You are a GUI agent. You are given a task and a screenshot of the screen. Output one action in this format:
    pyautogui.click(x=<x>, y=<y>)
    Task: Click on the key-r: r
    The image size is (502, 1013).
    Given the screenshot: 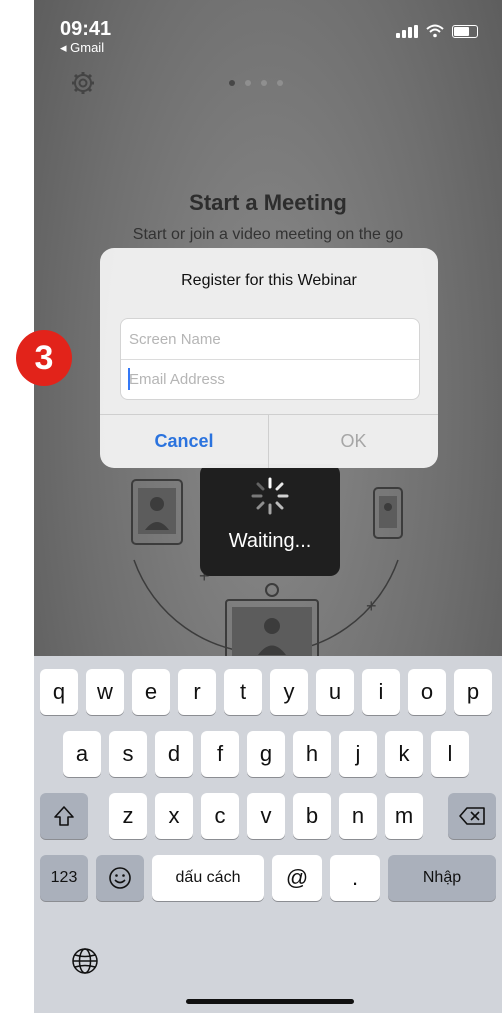 What is the action you would take?
    pyautogui.click(x=197, y=692)
    